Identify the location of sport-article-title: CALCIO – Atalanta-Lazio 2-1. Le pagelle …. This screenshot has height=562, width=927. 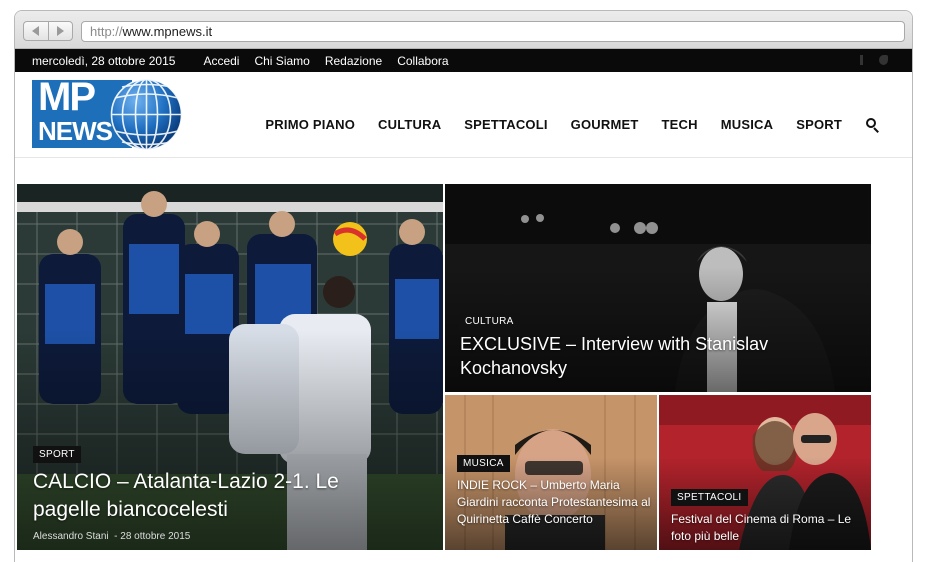
(198, 496).